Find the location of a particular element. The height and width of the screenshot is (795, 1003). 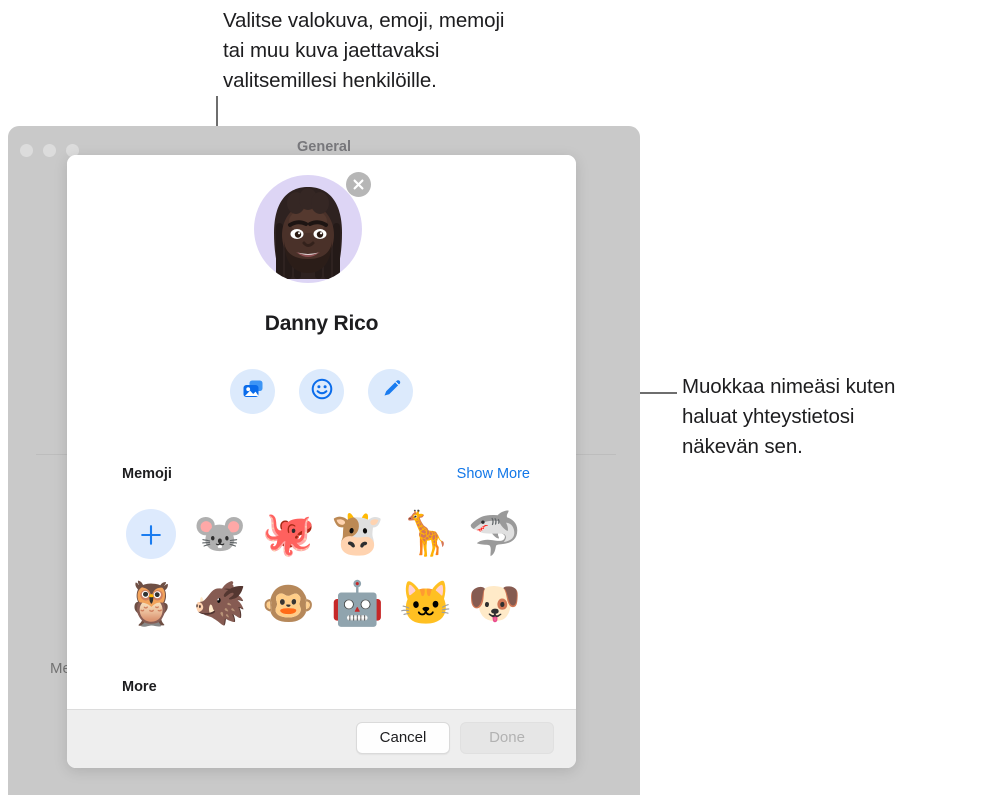

memoji-add-cell is located at coordinates (151, 534).